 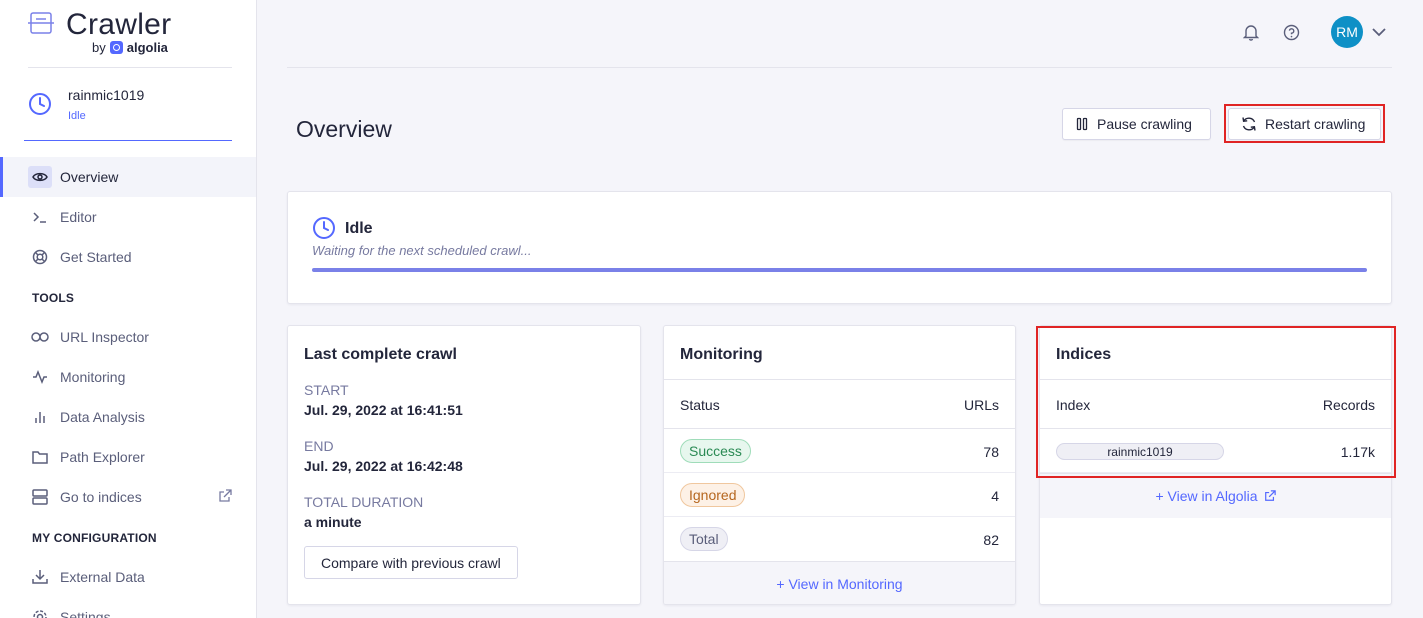 I want to click on table-row: rainmic1019 1.17k, so click(x=1215, y=451).